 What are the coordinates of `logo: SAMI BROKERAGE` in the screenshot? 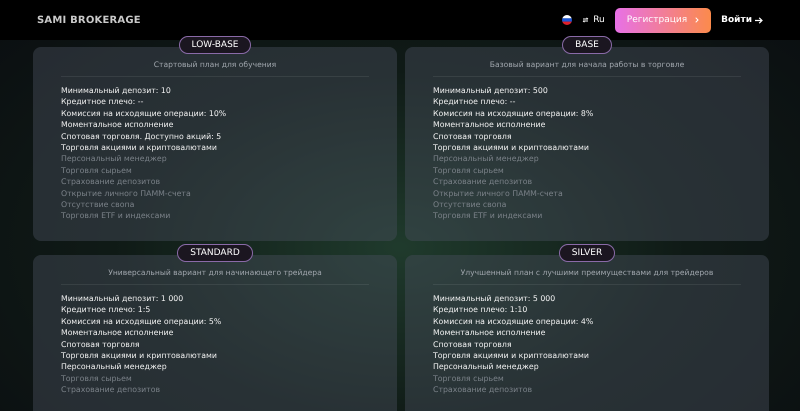 It's located at (89, 20).